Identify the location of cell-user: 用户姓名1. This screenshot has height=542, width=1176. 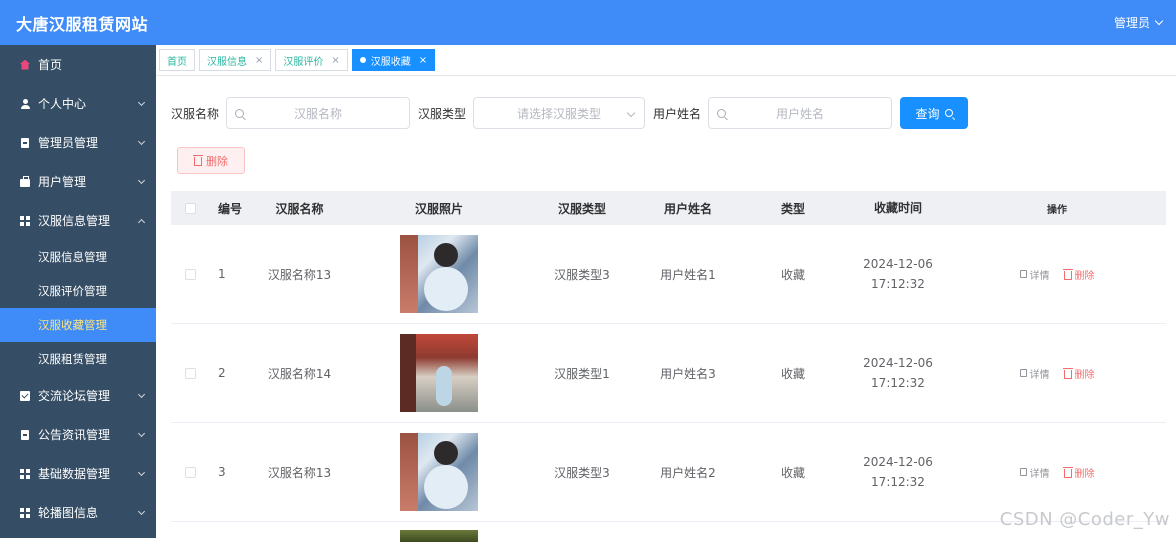
(688, 274).